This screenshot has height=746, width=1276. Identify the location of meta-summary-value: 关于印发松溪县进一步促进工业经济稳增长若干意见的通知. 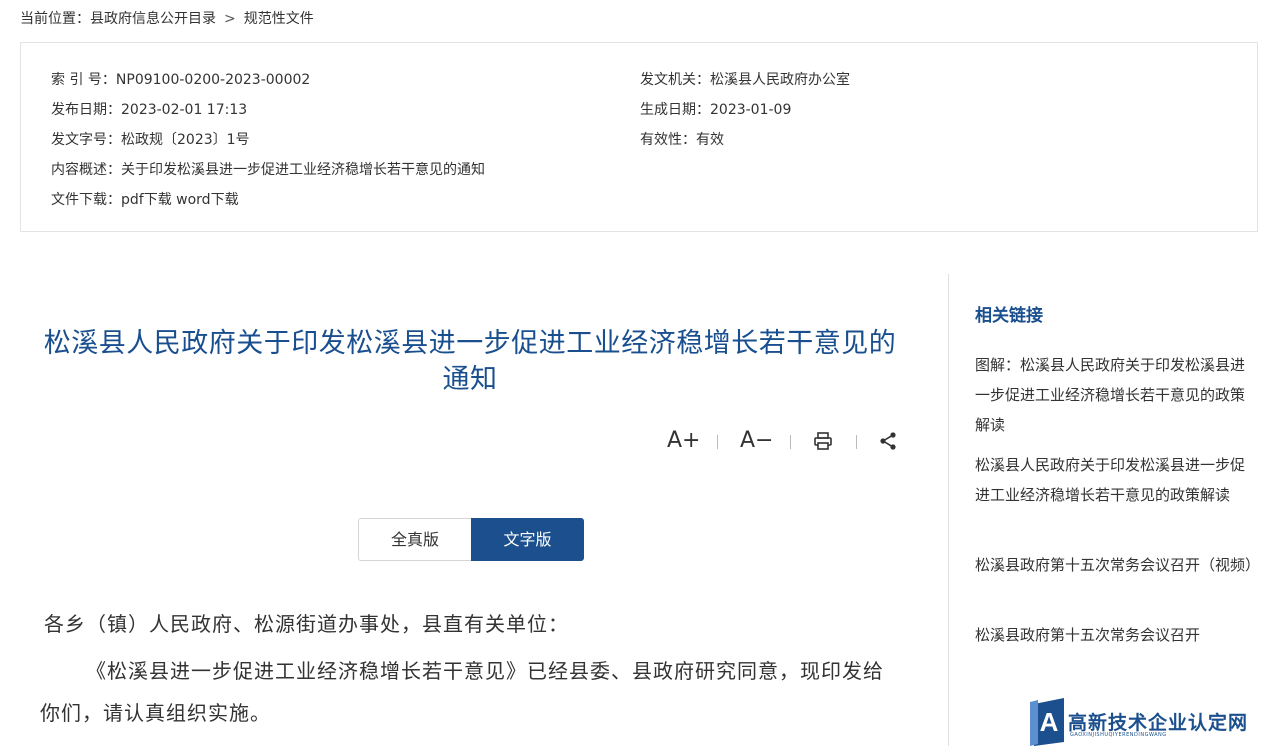
(303, 170).